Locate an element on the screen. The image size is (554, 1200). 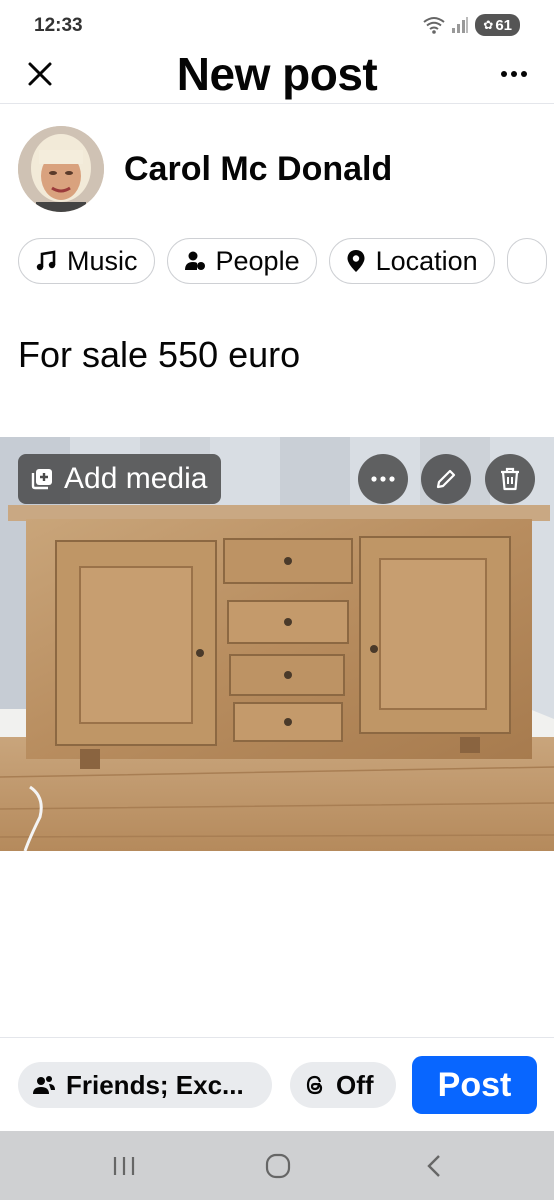
location-pin-icon is located at coordinates (356, 261).